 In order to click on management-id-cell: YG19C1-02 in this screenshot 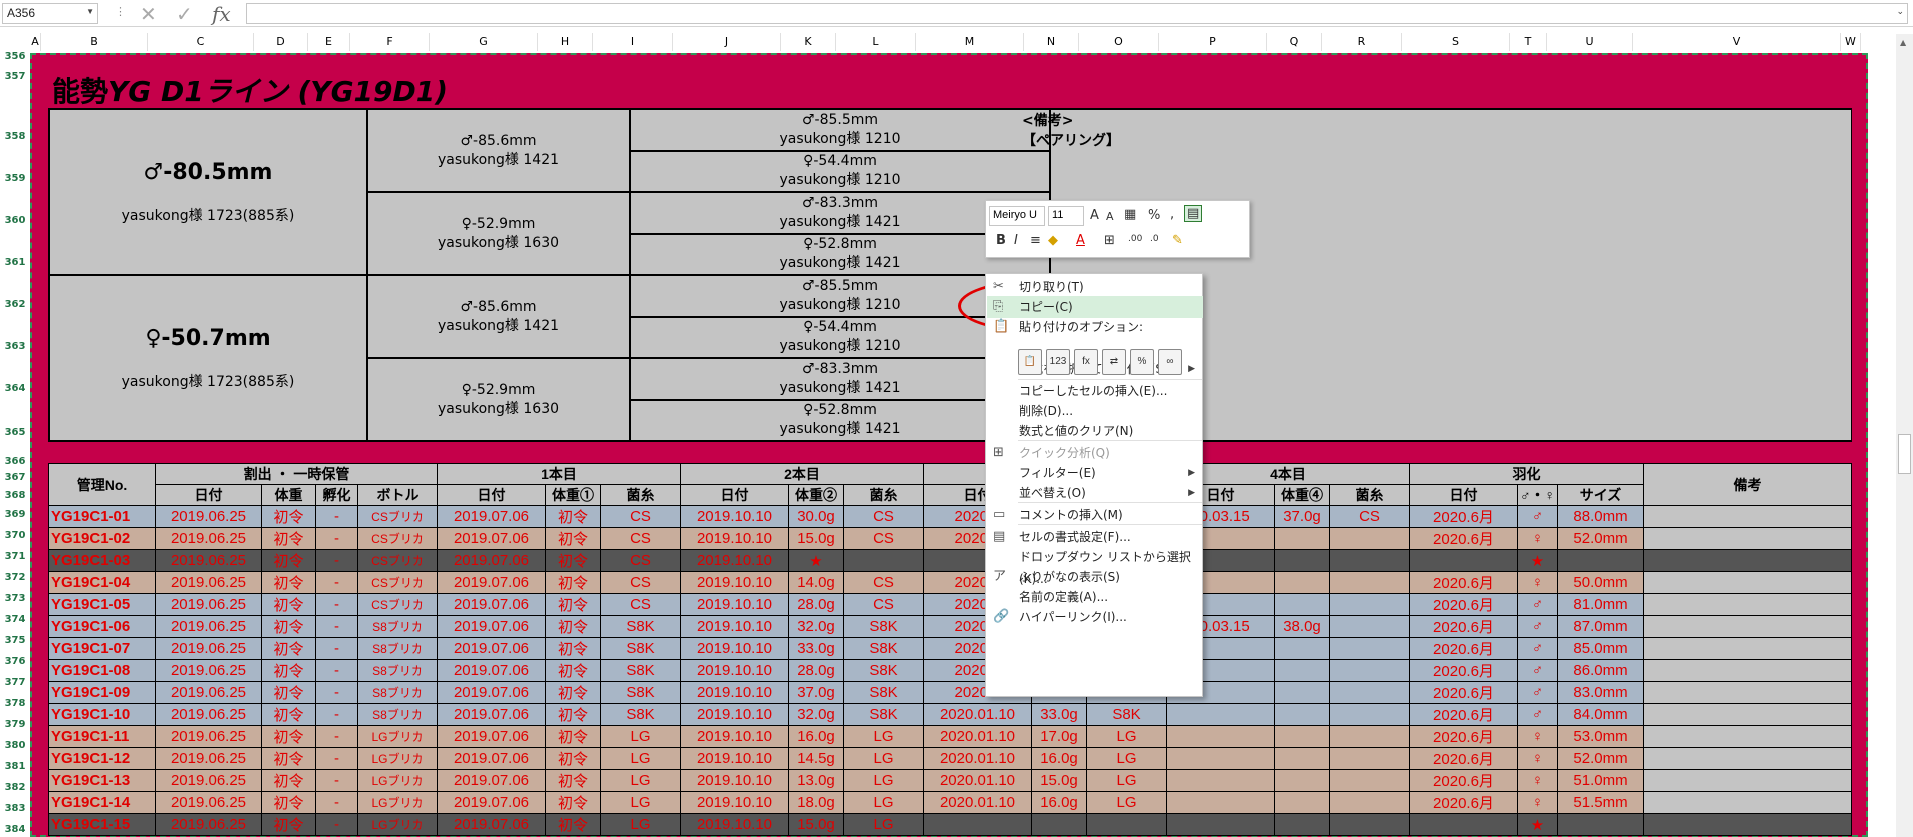, I will do `click(102, 538)`.